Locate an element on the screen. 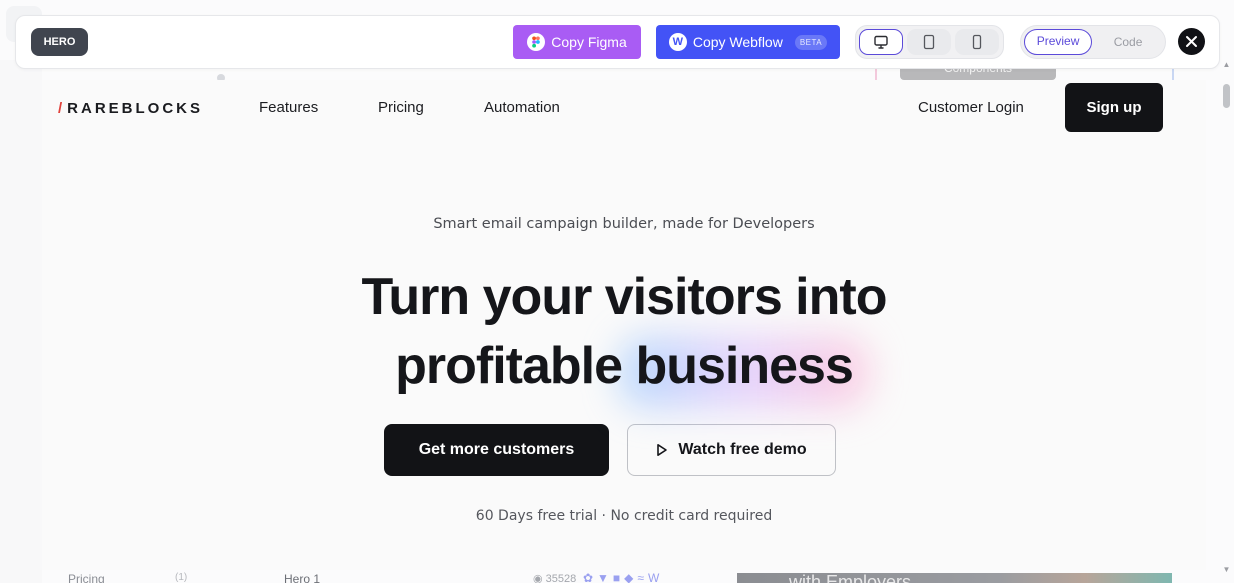  mobile-view-button is located at coordinates (977, 42).